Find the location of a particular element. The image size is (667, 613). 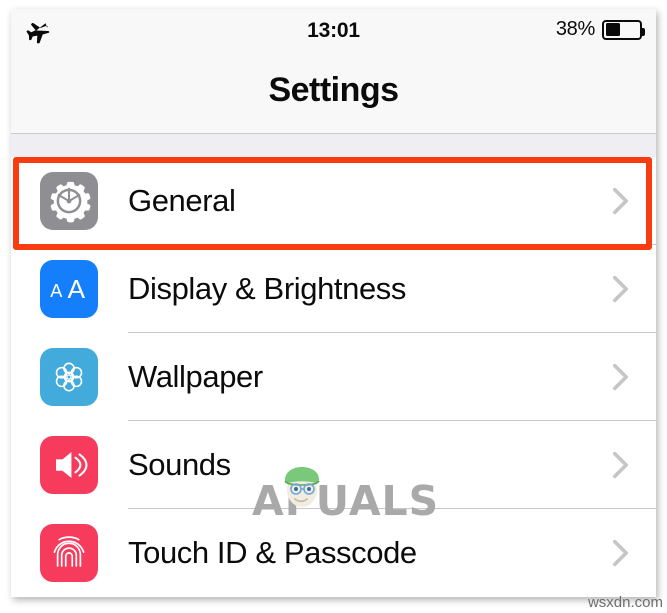

page-title: Settings is located at coordinates (333, 90).